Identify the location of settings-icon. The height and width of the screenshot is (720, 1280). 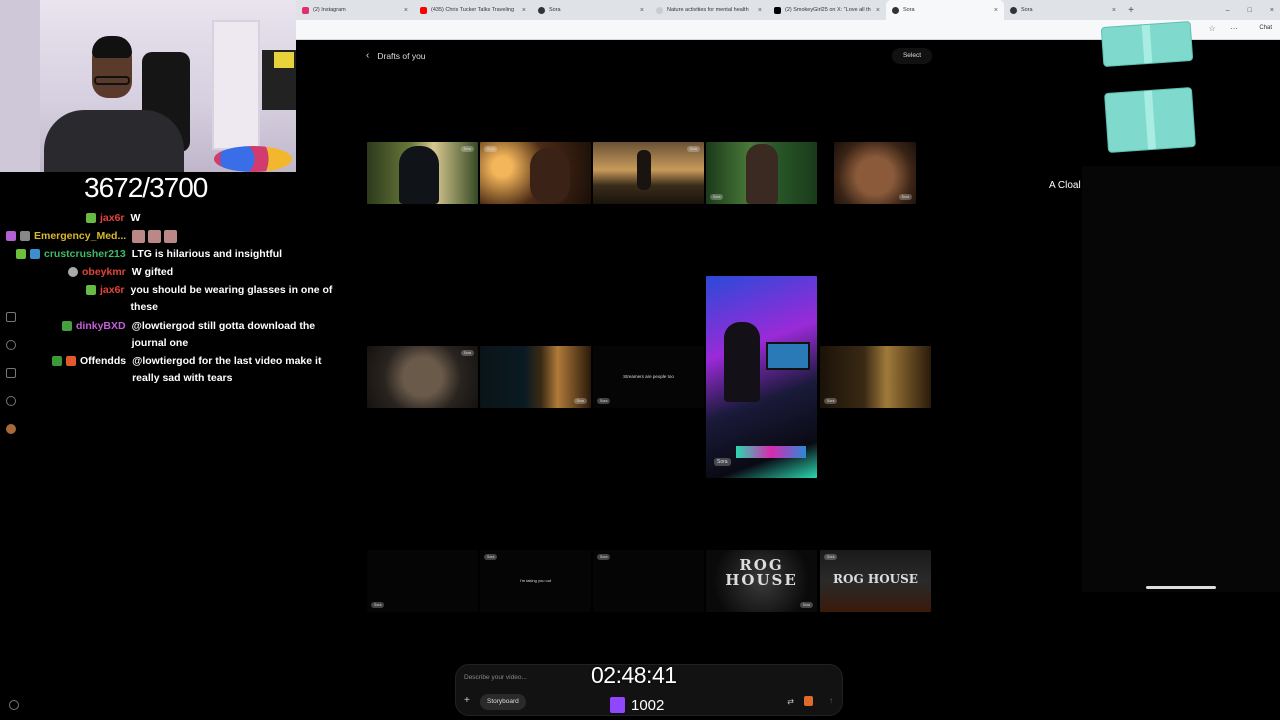
(14, 705).